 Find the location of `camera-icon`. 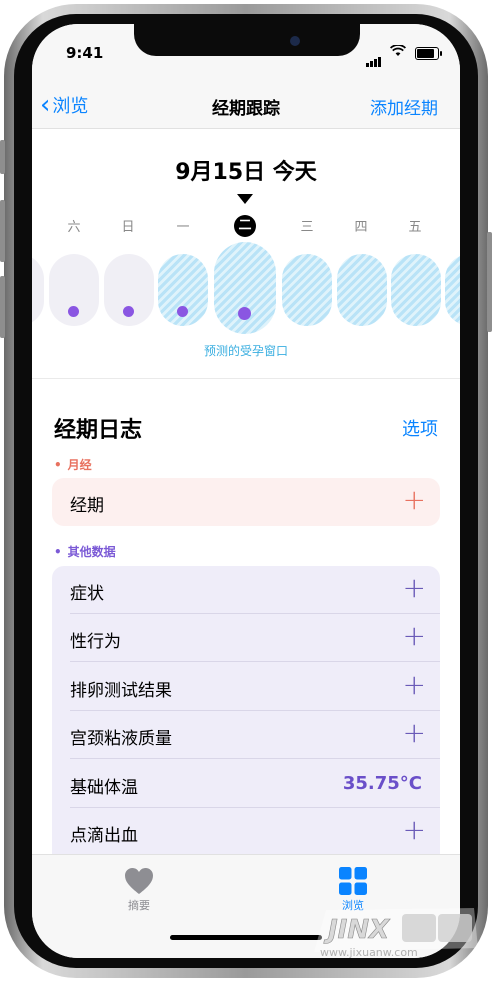

camera-icon is located at coordinates (295, 41).